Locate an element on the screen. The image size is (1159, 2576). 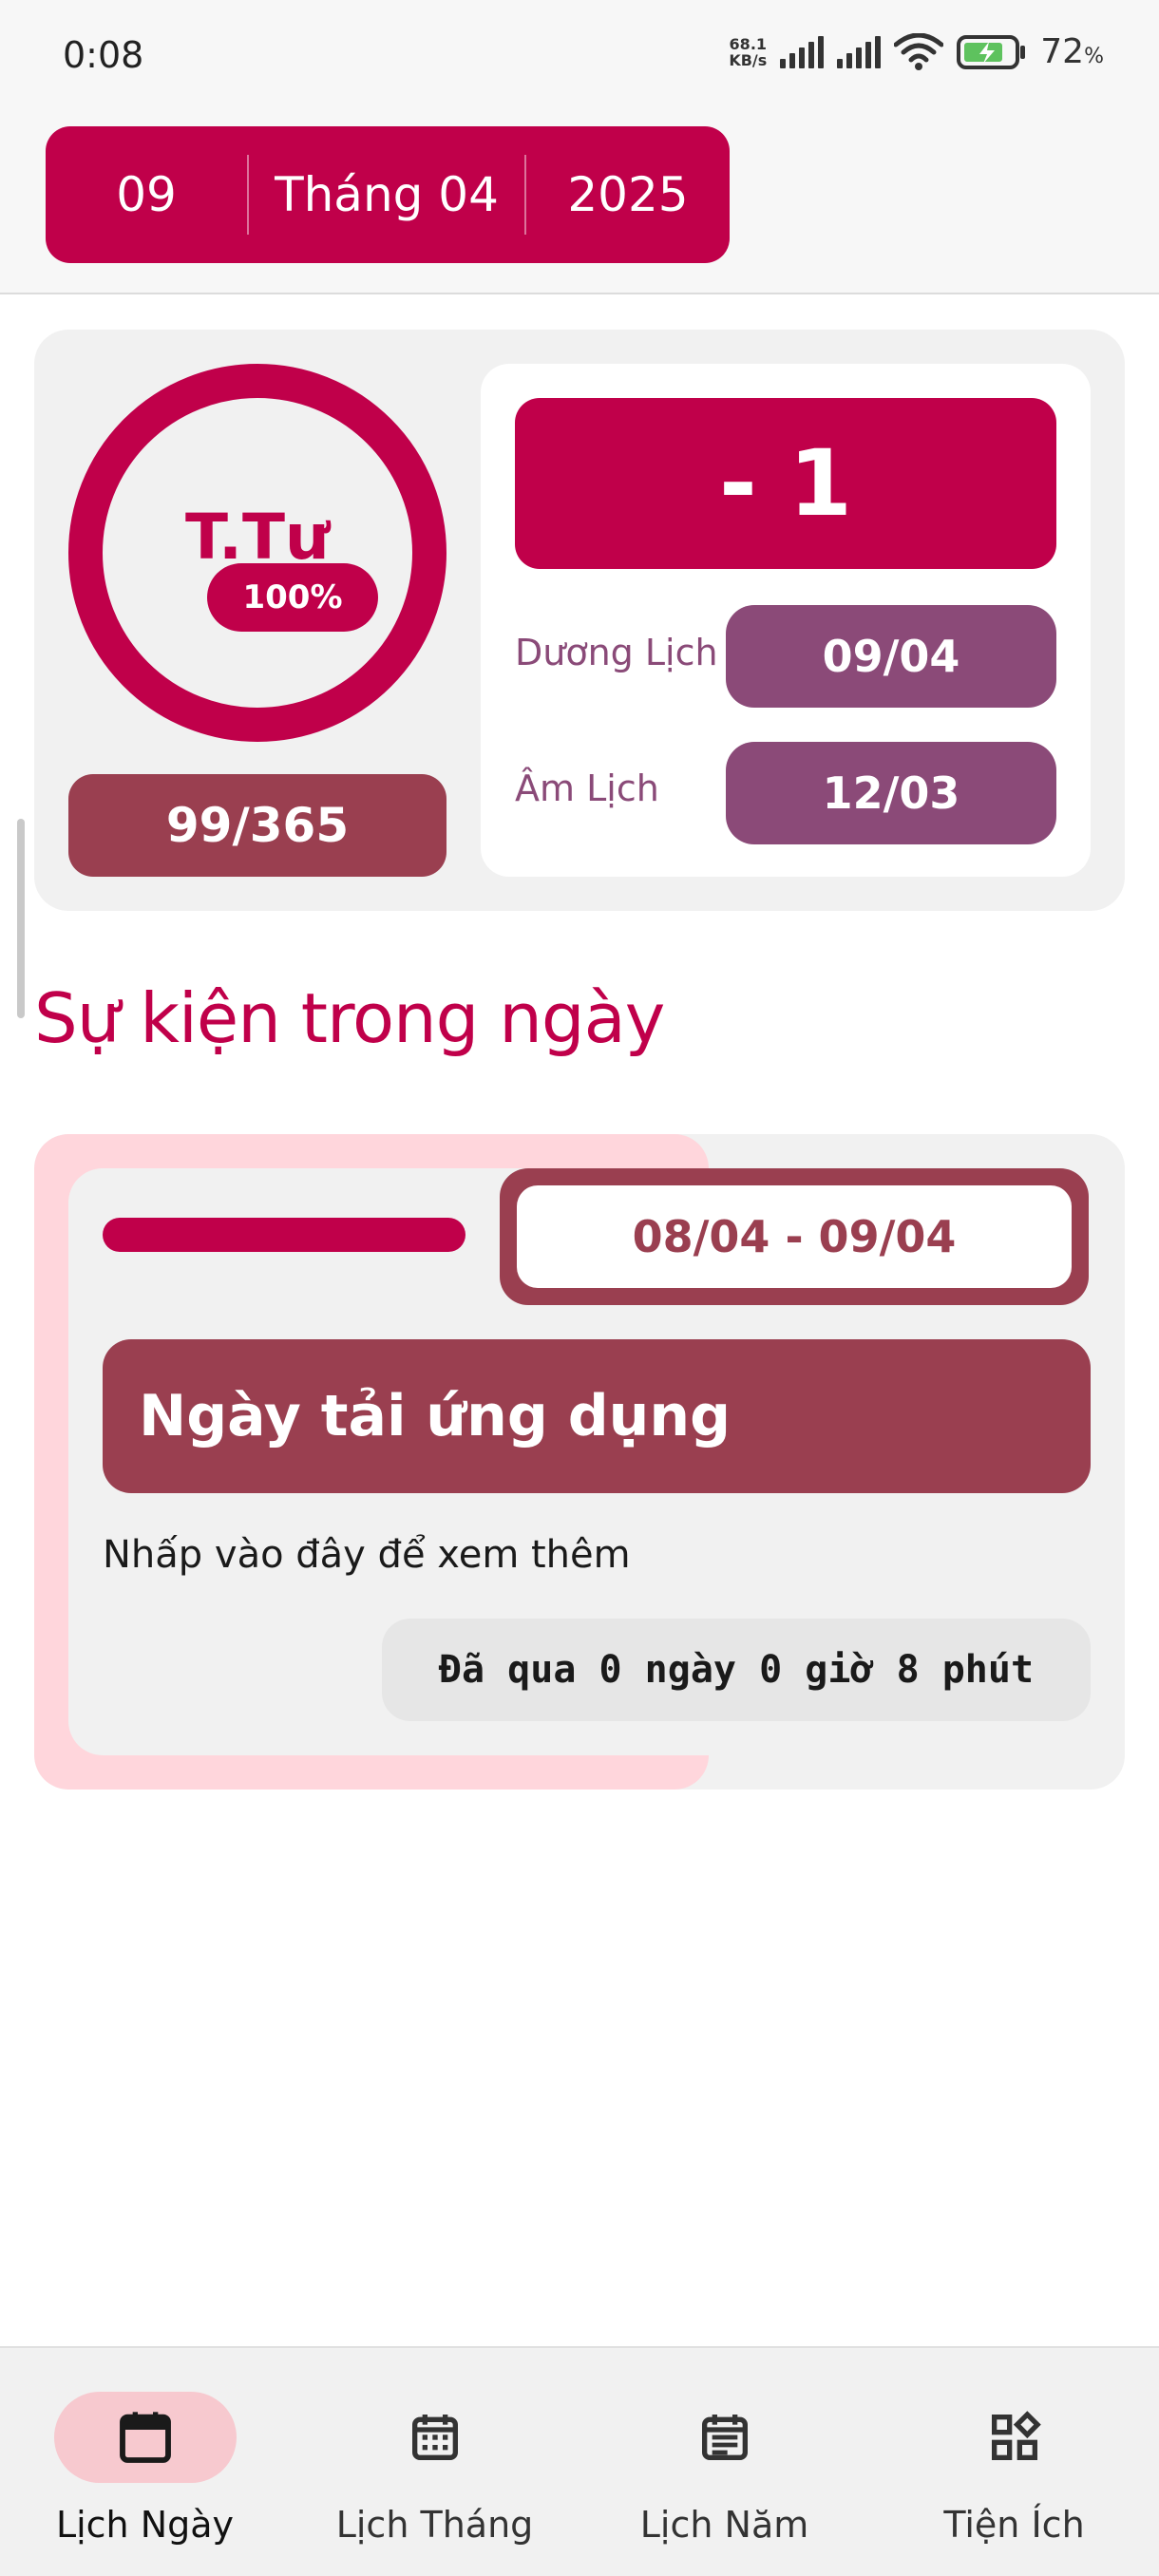
day-progress-ring: T.Tư 100% is located at coordinates (257, 553).